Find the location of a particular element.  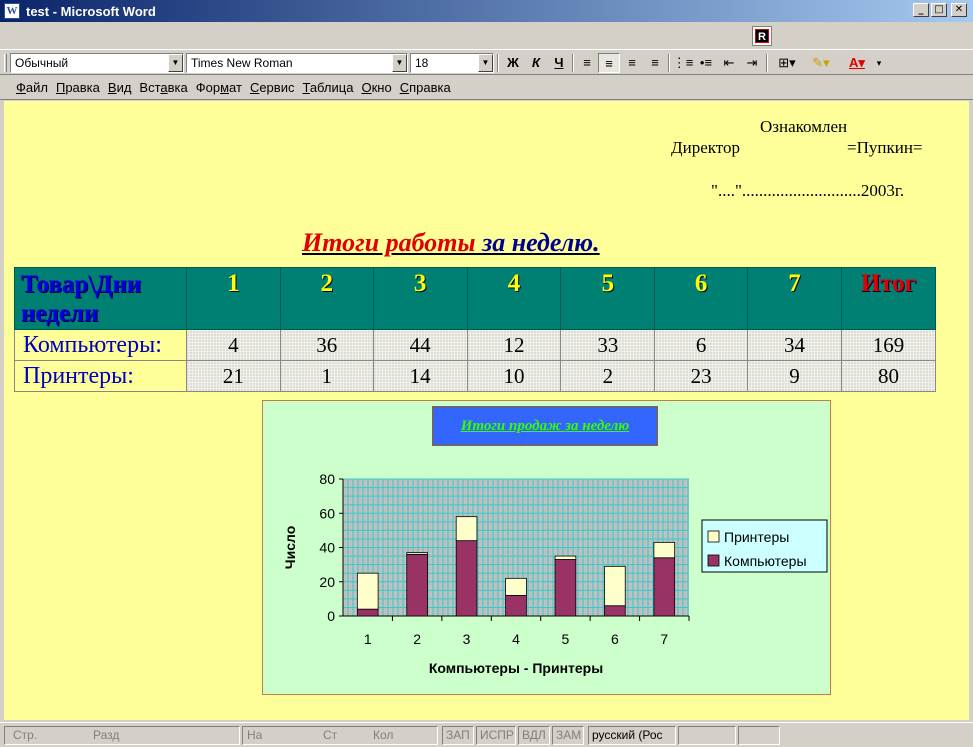

font-size-select: 18 ▼ is located at coordinates (452, 63).